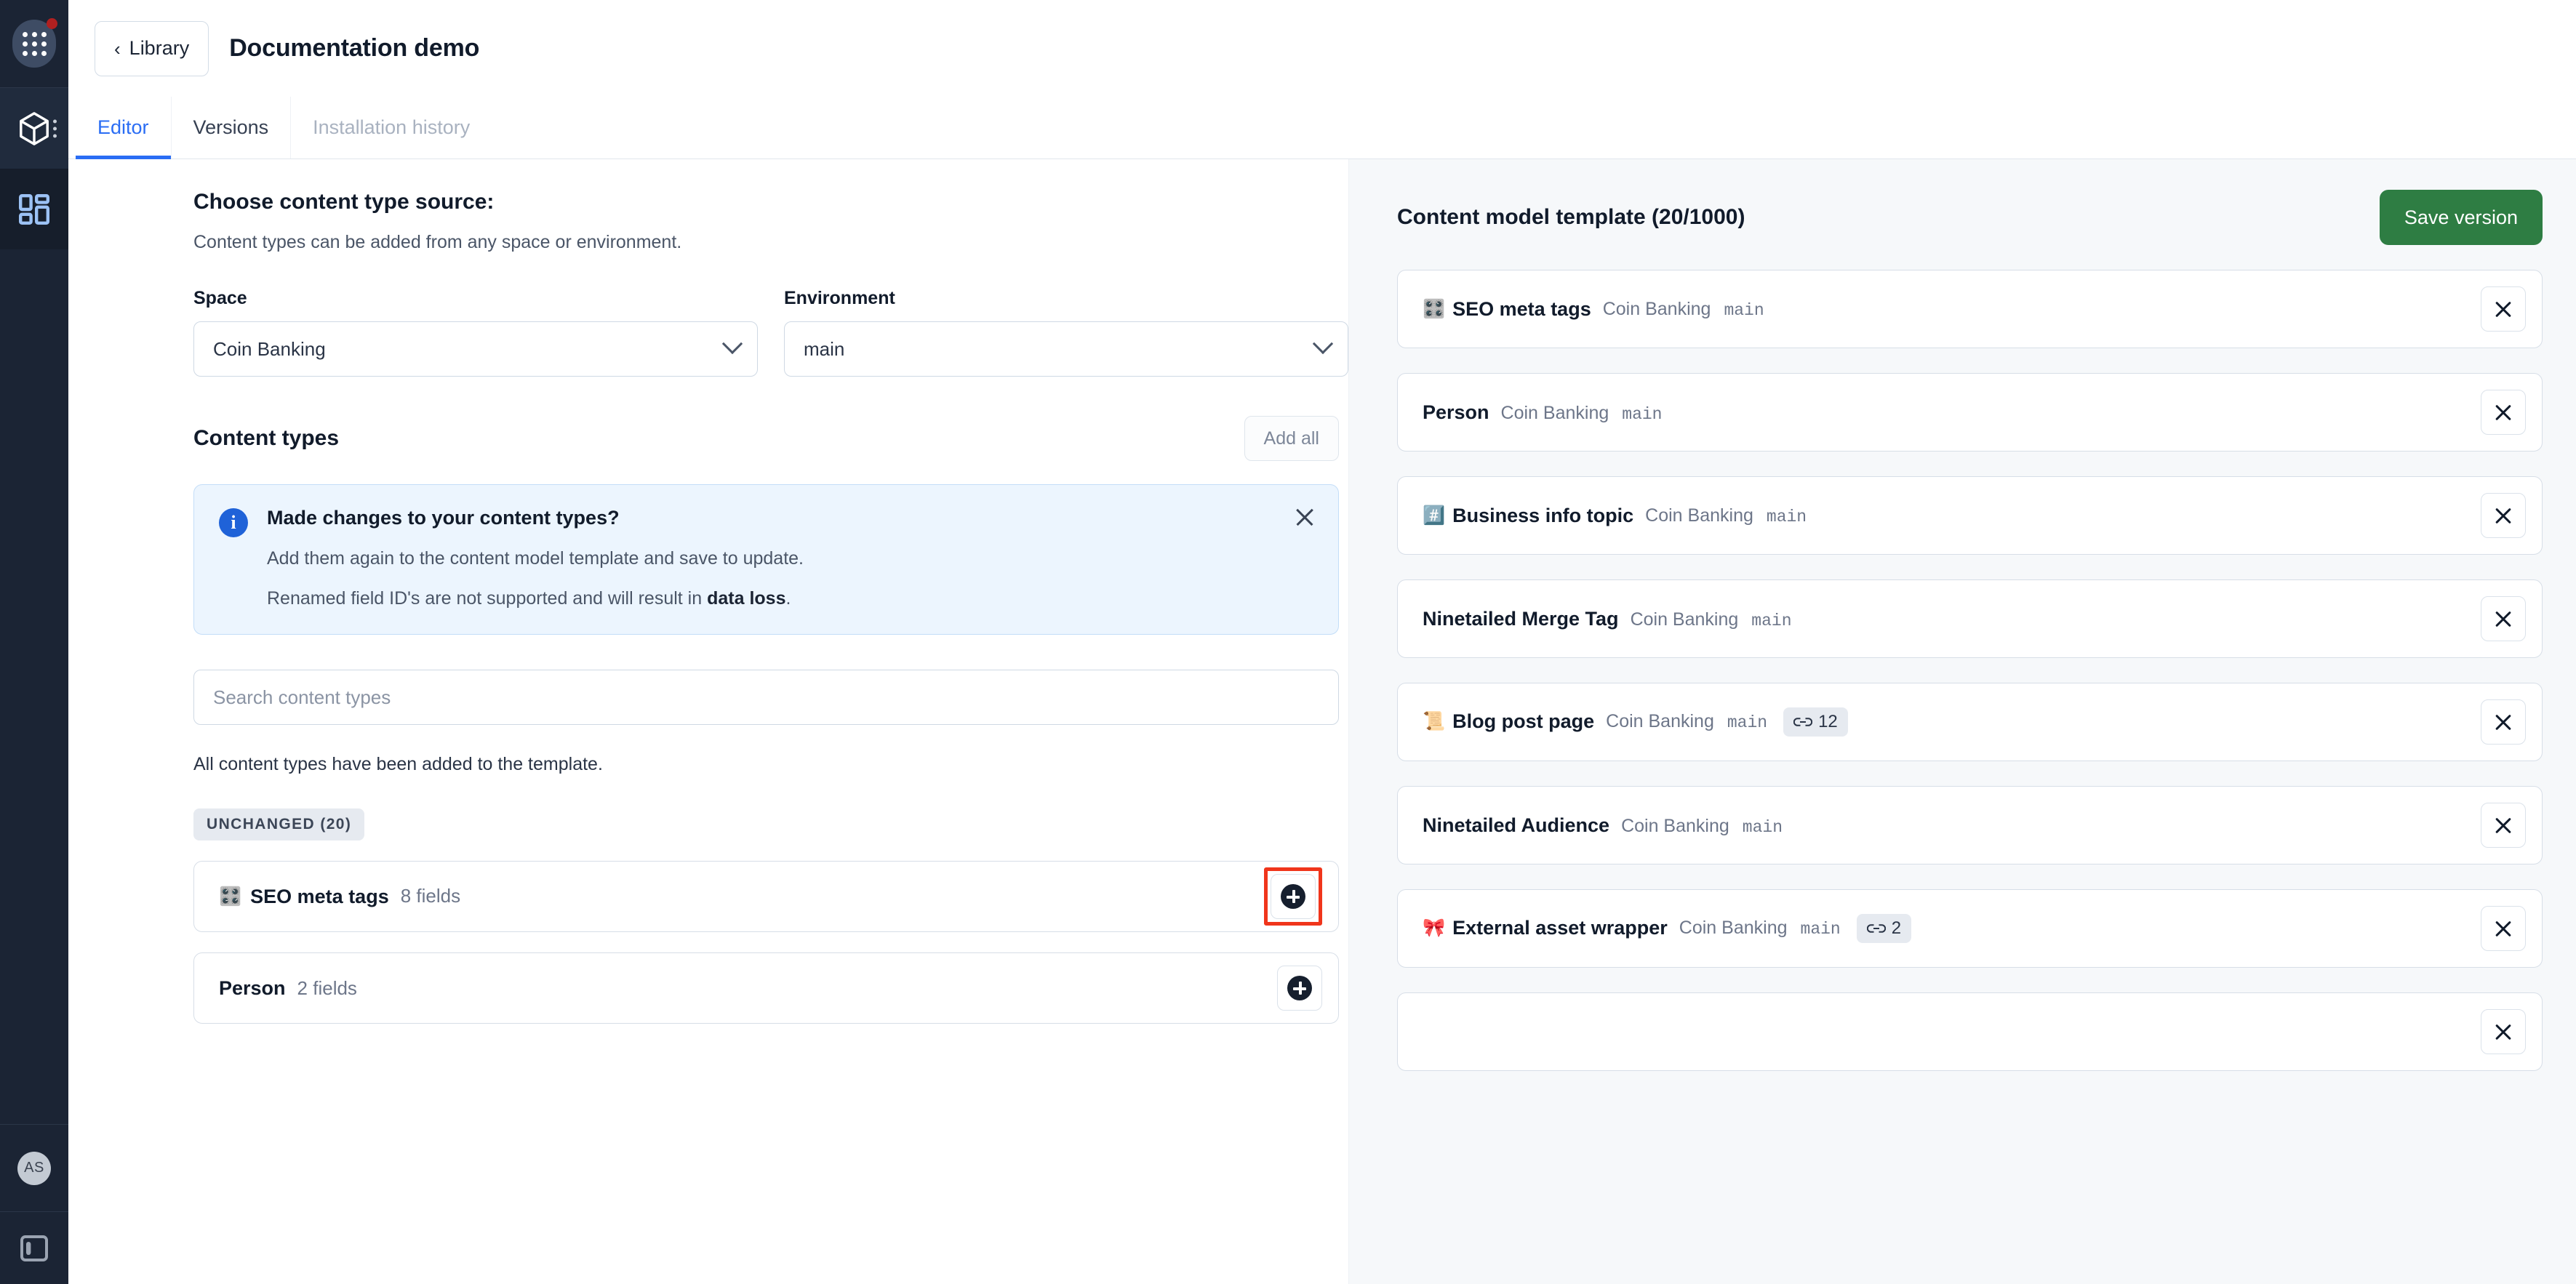 The height and width of the screenshot is (1284, 2576). What do you see at coordinates (475, 349) in the screenshot?
I see `space-select: Coin Banking` at bounding box center [475, 349].